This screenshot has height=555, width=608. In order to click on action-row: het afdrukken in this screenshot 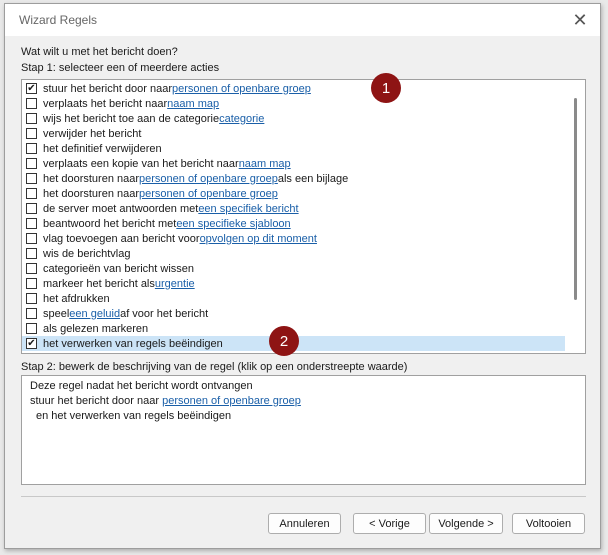, I will do `click(293, 298)`.